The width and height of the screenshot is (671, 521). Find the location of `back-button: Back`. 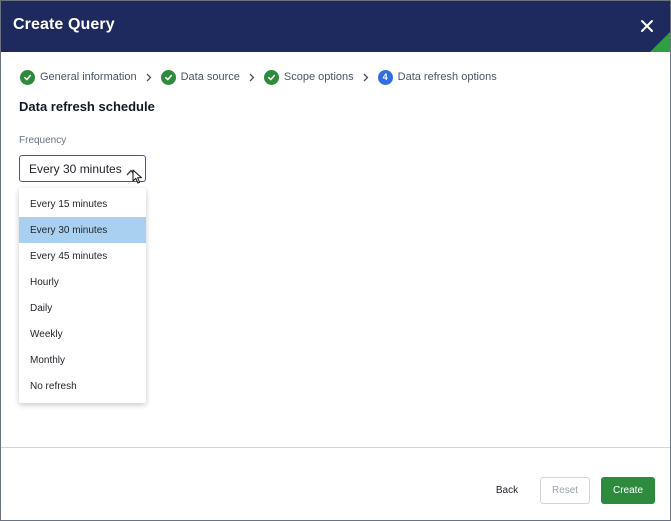

back-button: Back is located at coordinates (507, 490).